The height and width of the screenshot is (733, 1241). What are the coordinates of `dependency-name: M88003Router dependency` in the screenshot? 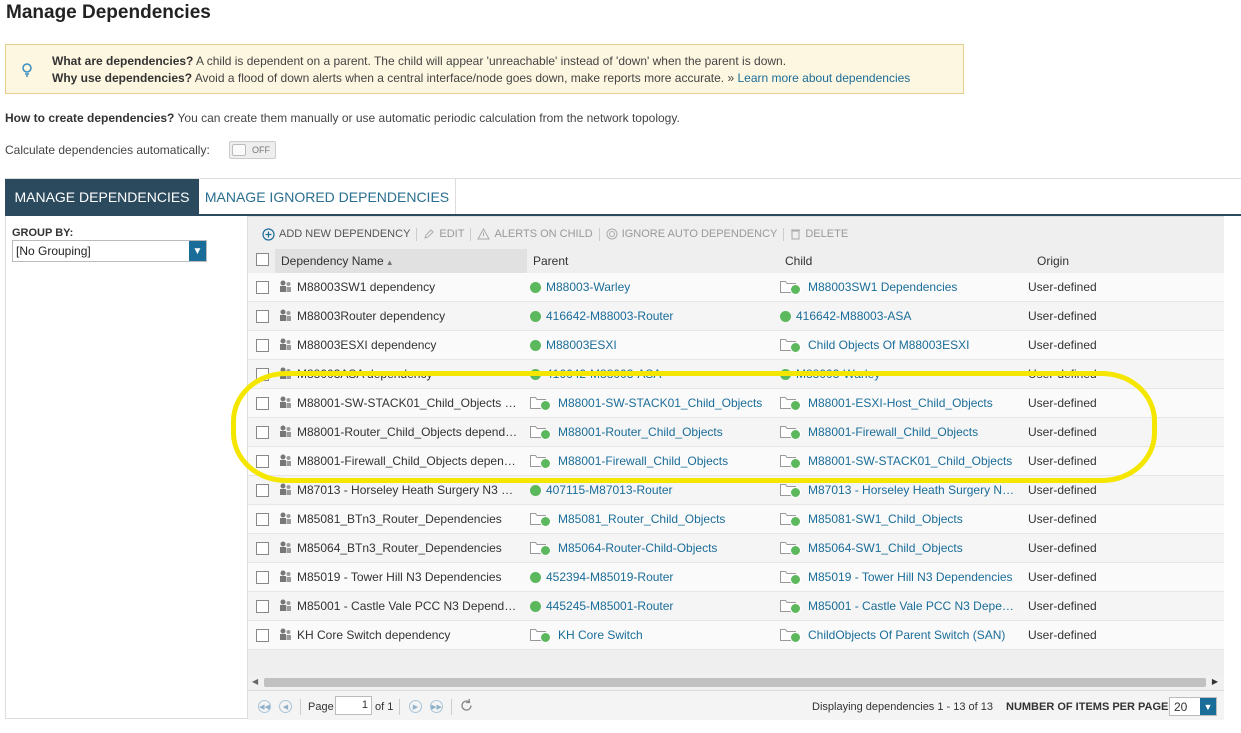 It's located at (371, 316).